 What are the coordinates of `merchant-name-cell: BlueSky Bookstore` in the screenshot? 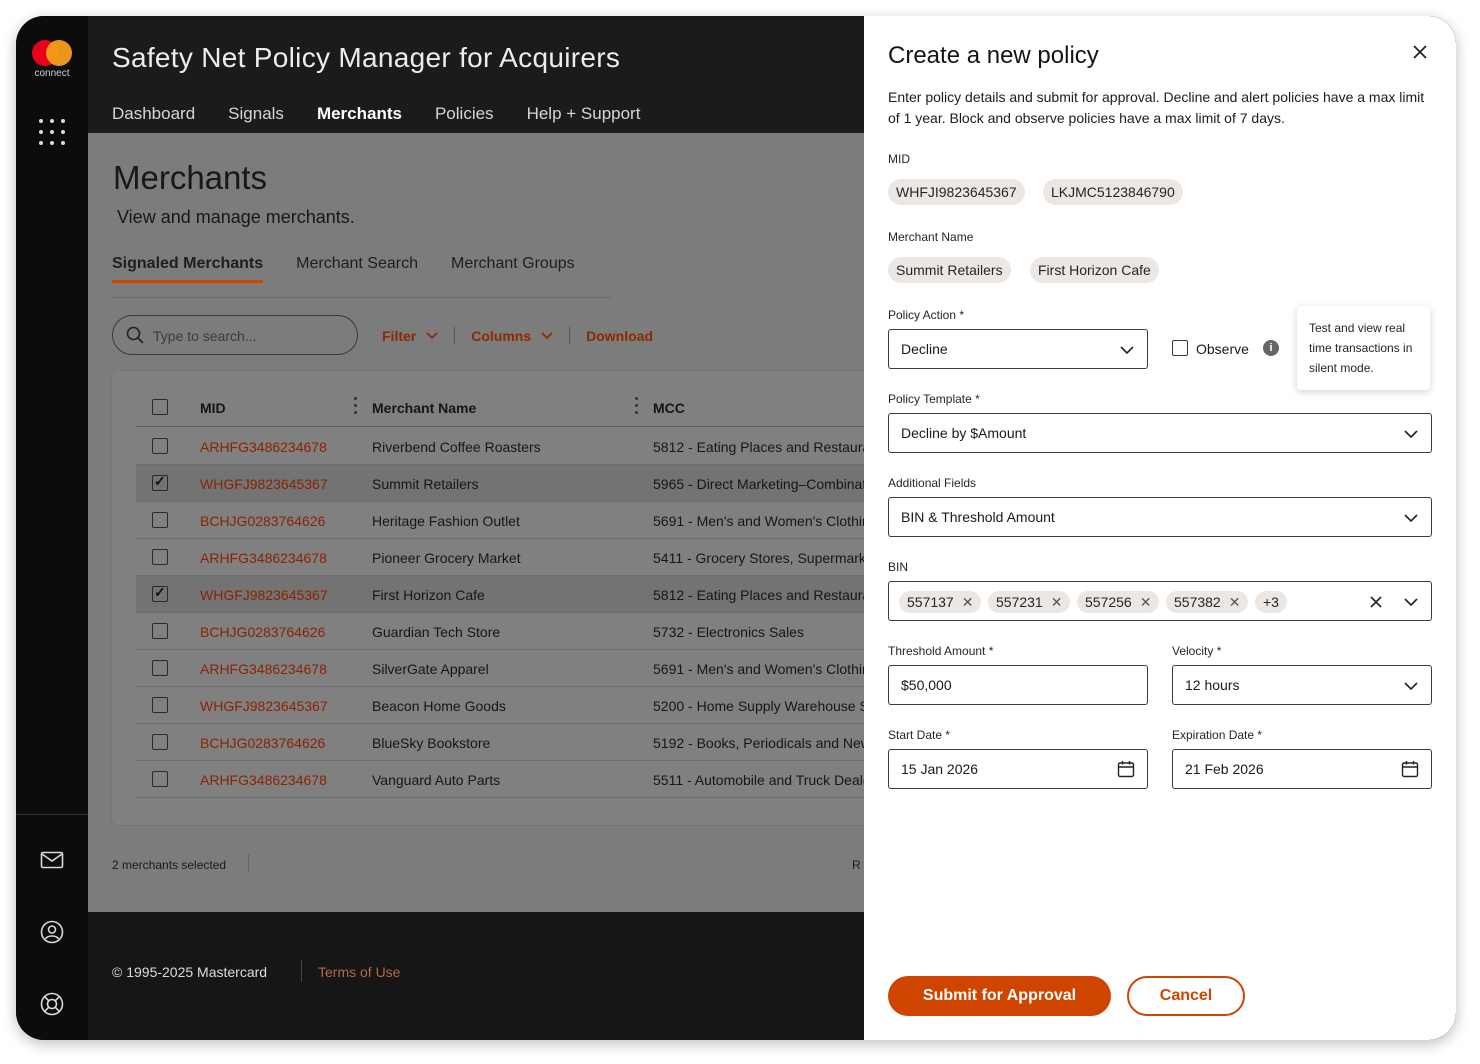 It's located at (431, 743).